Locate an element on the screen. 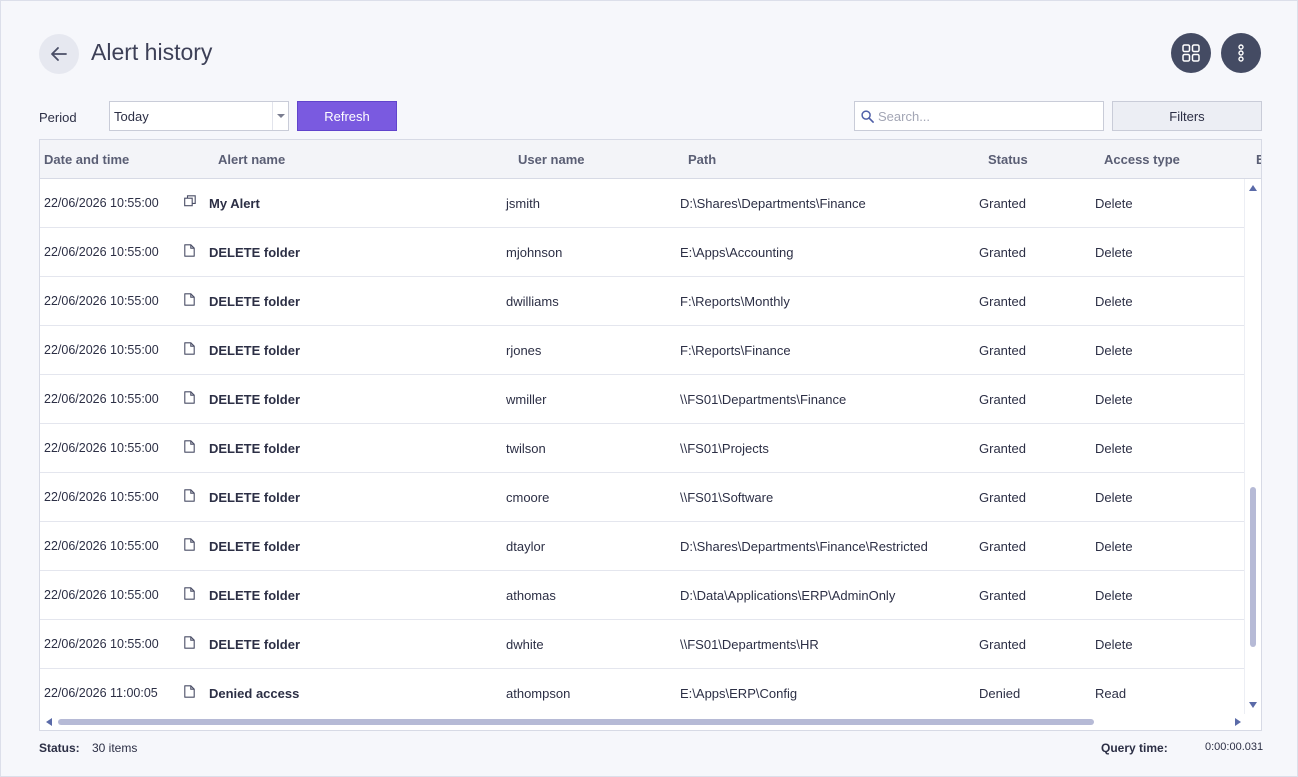 The width and height of the screenshot is (1298, 777). column-header-extra: E is located at coordinates (1258, 159).